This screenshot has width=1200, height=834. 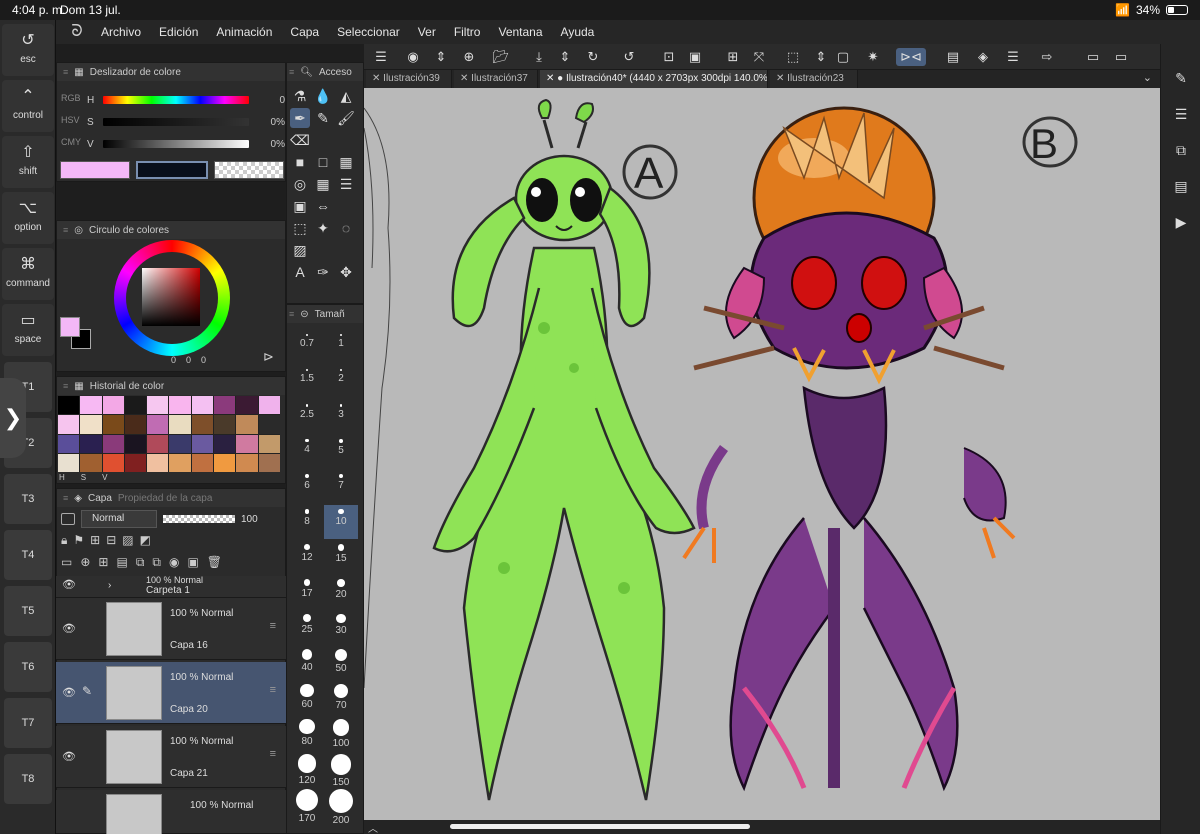 I want to click on app-icon: ◉, so click(x=413, y=57).